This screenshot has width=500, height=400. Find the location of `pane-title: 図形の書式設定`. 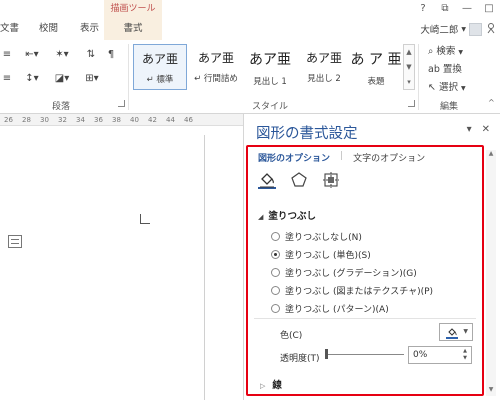

pane-title: 図形の書式設定 is located at coordinates (307, 134).